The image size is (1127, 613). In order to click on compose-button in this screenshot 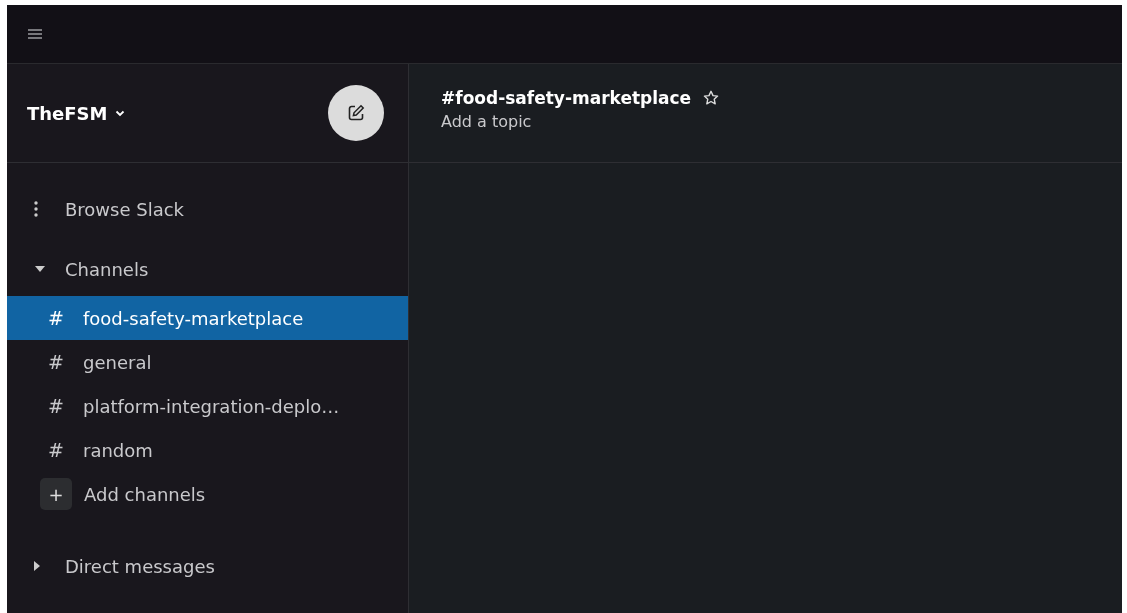, I will do `click(356, 113)`.